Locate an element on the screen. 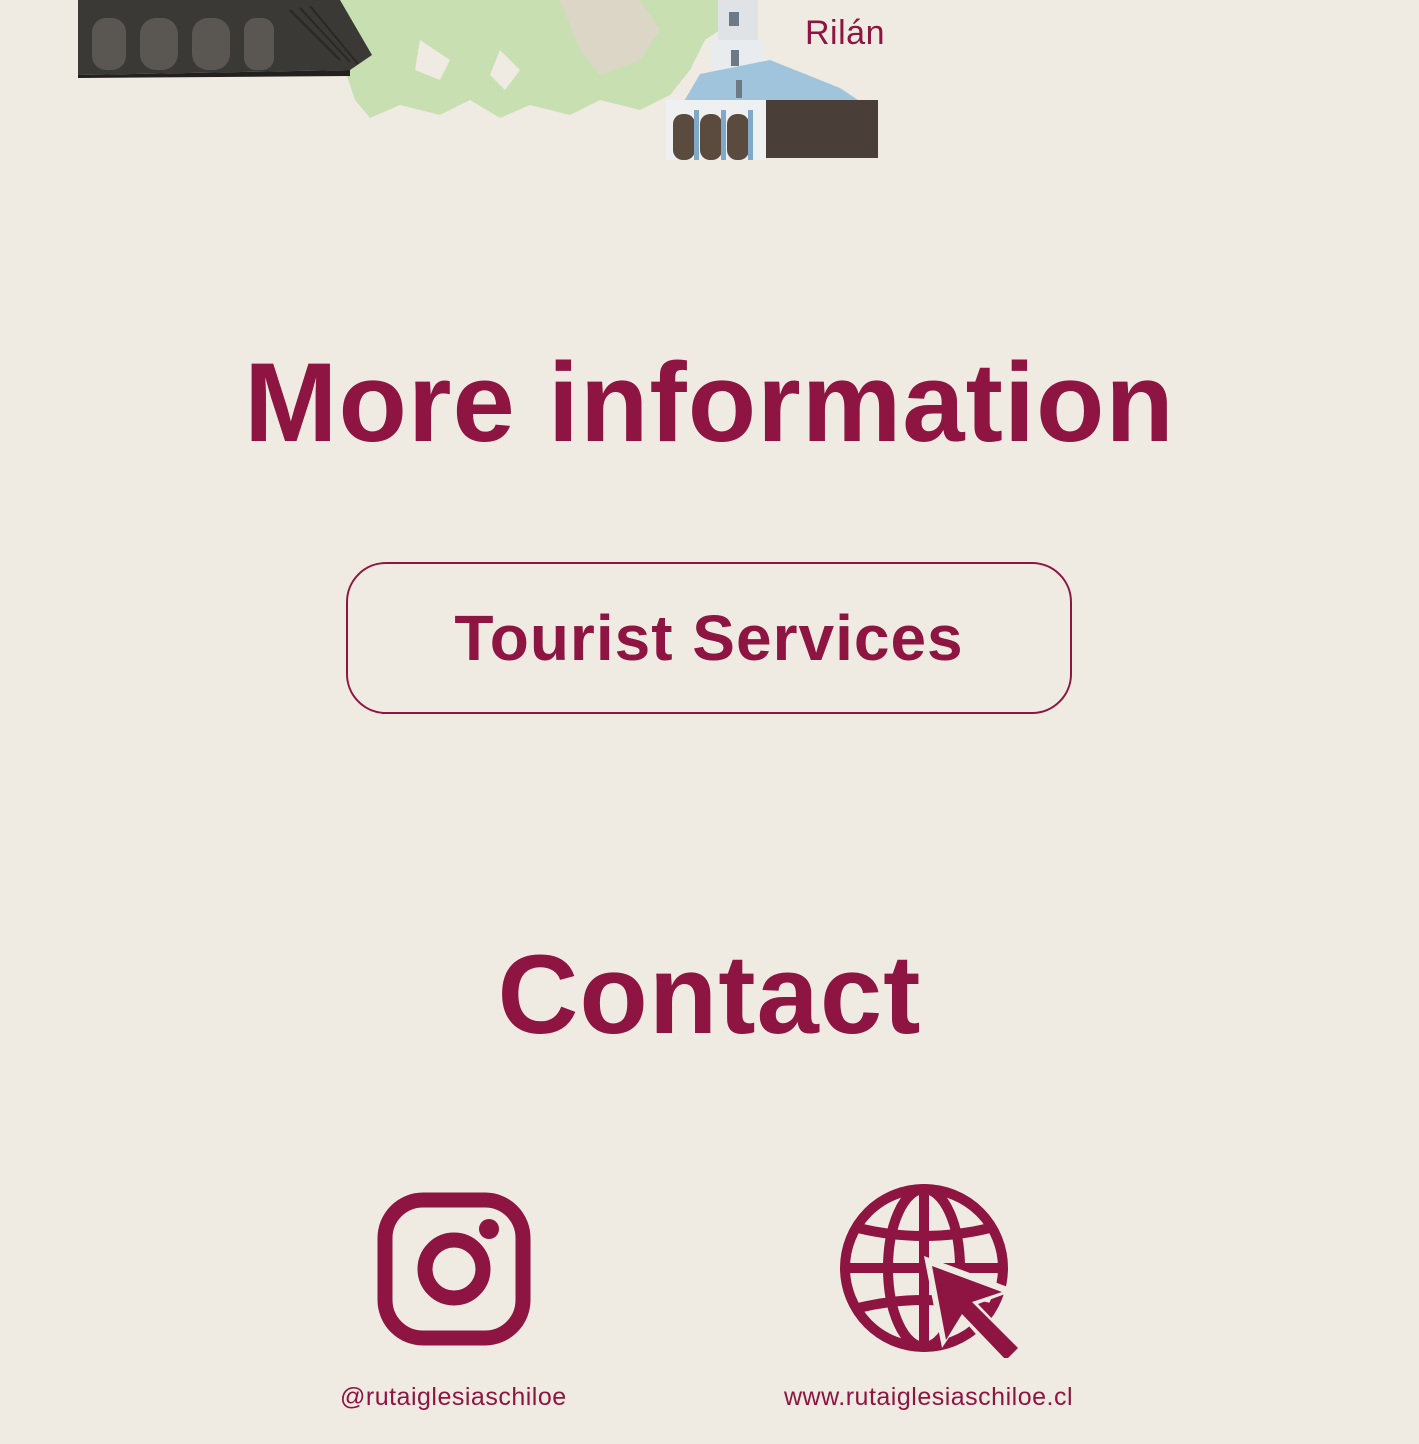  globe-cursor-icon is located at coordinates (933, 1272).